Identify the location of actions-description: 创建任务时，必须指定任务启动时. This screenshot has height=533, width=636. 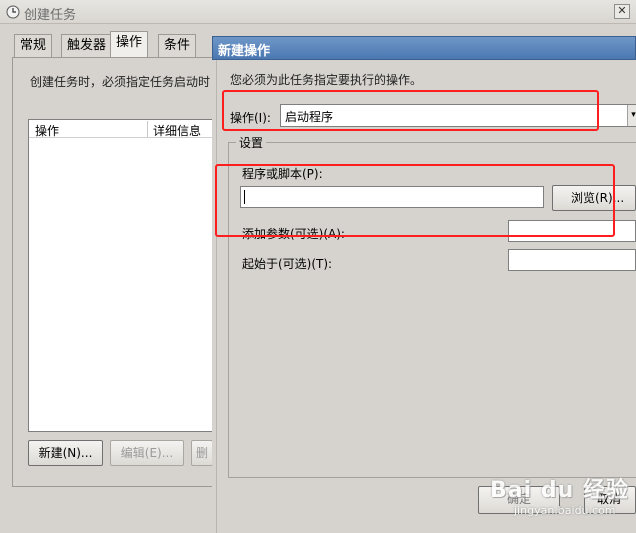
(120, 82).